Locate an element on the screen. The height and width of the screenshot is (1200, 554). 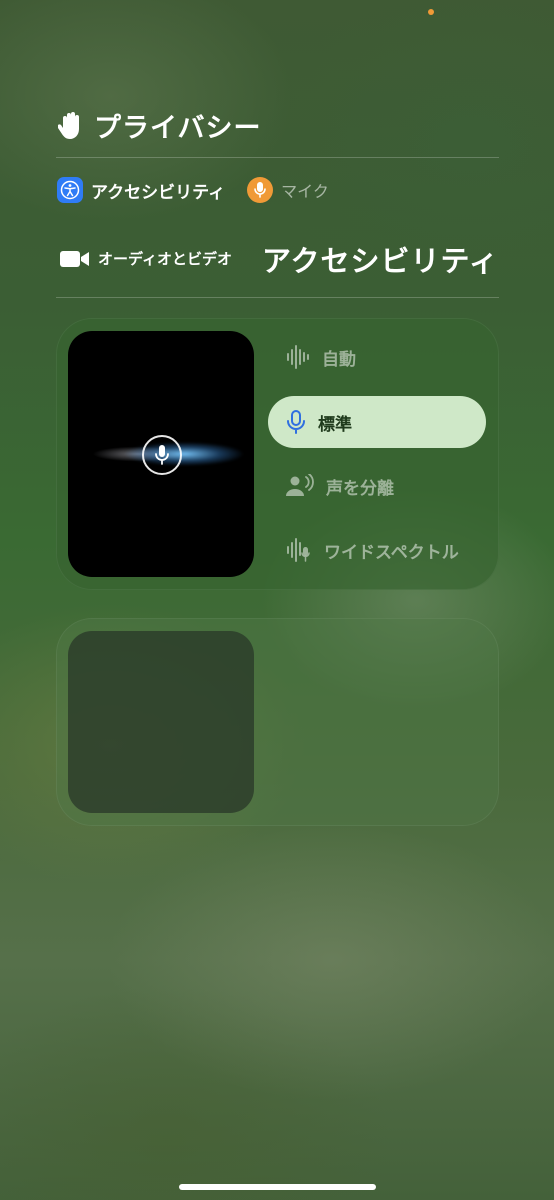
person-voice-icon is located at coordinates (300, 485).